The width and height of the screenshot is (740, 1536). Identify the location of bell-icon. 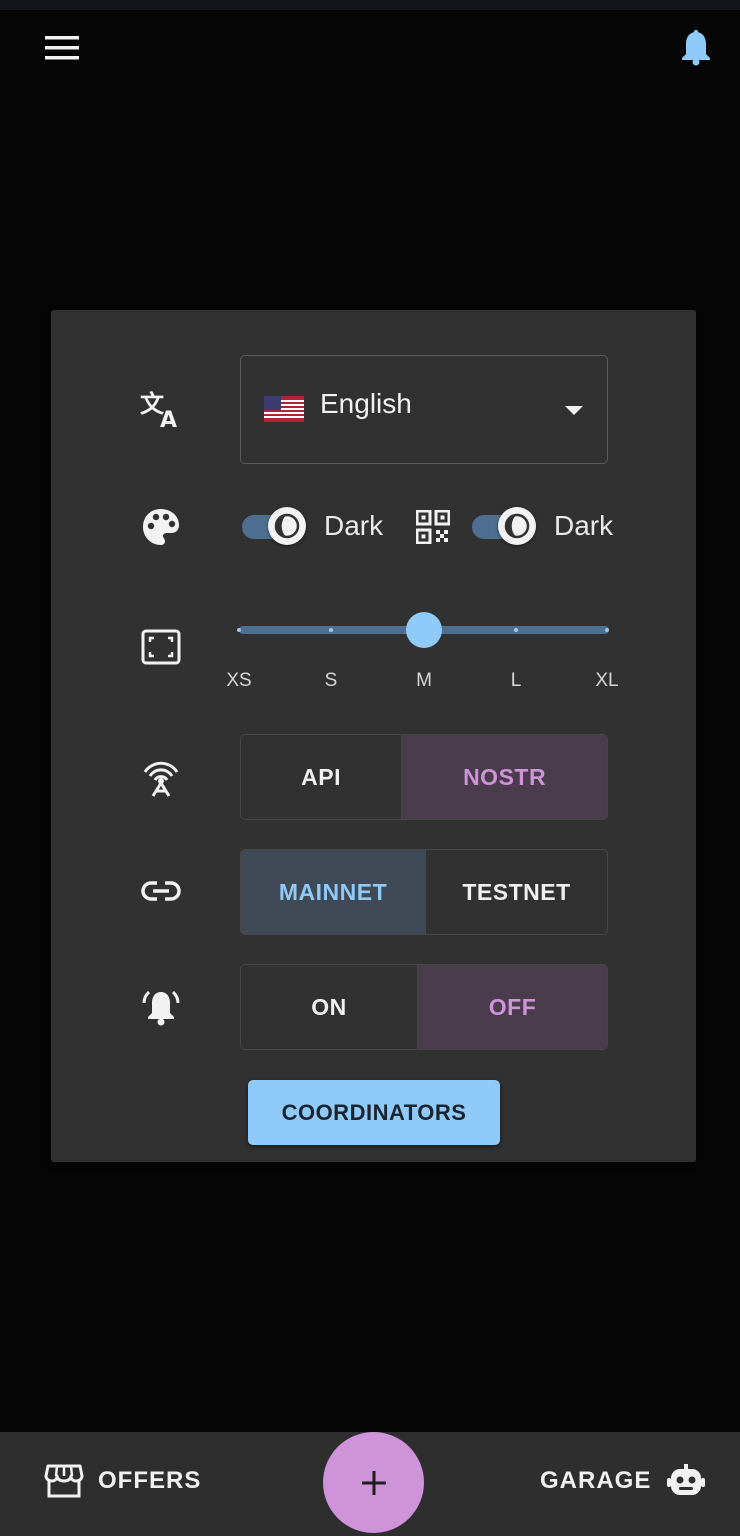
(696, 48).